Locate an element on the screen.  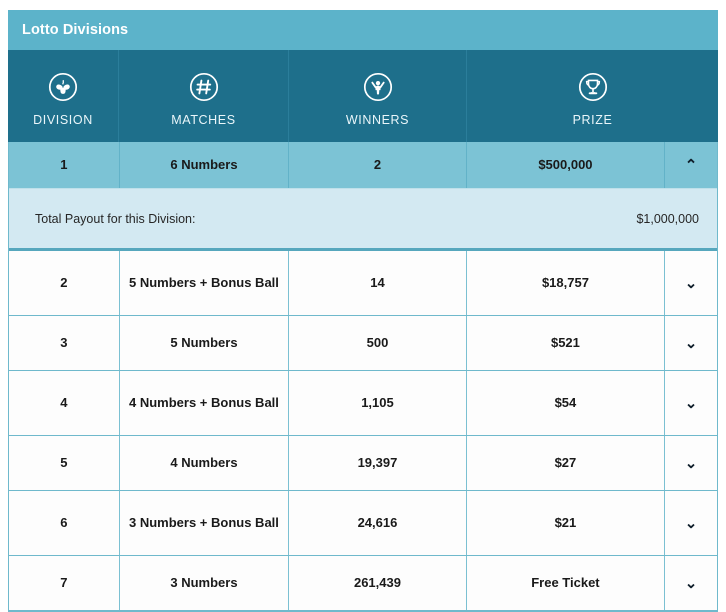
column-header-matches: MATCHES is located at coordinates (204, 96).